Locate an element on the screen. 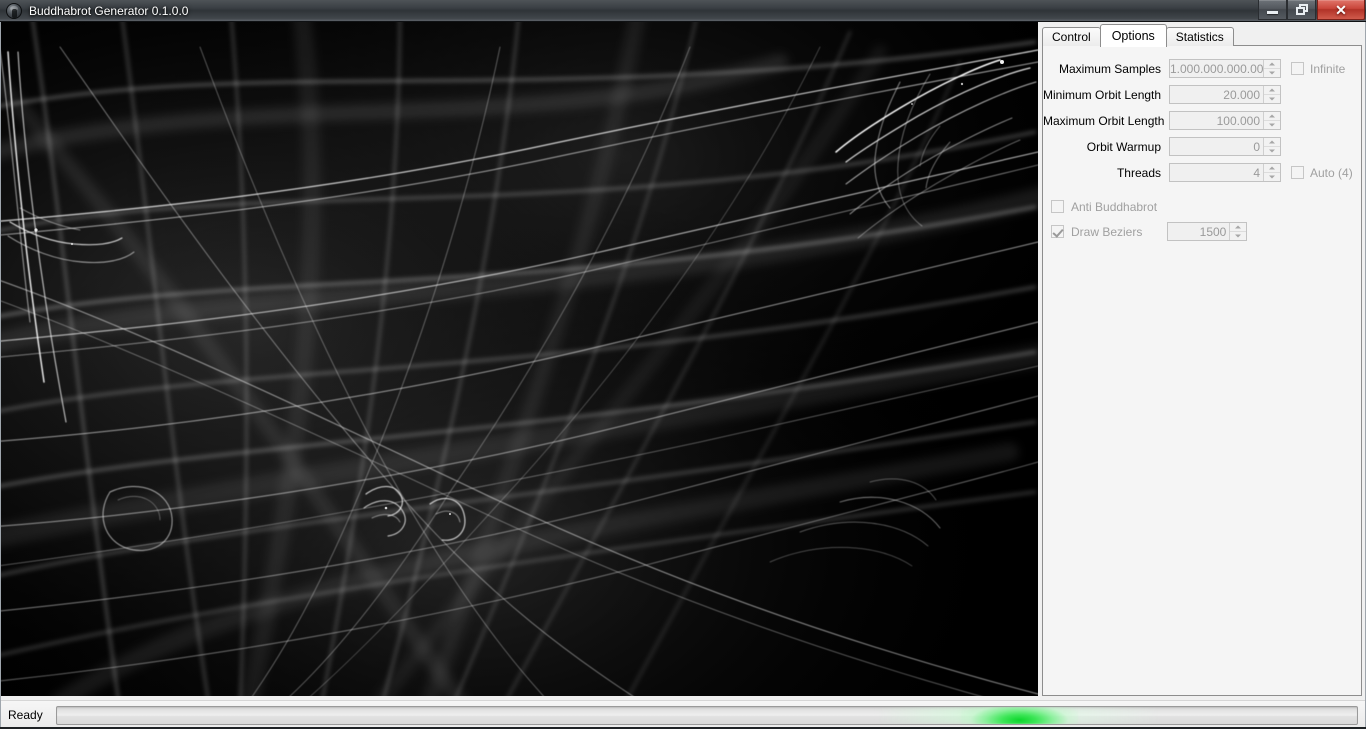 This screenshot has width=1366, height=729. row-threads: Threads 4 Auto (4) is located at coordinates (1202, 172).